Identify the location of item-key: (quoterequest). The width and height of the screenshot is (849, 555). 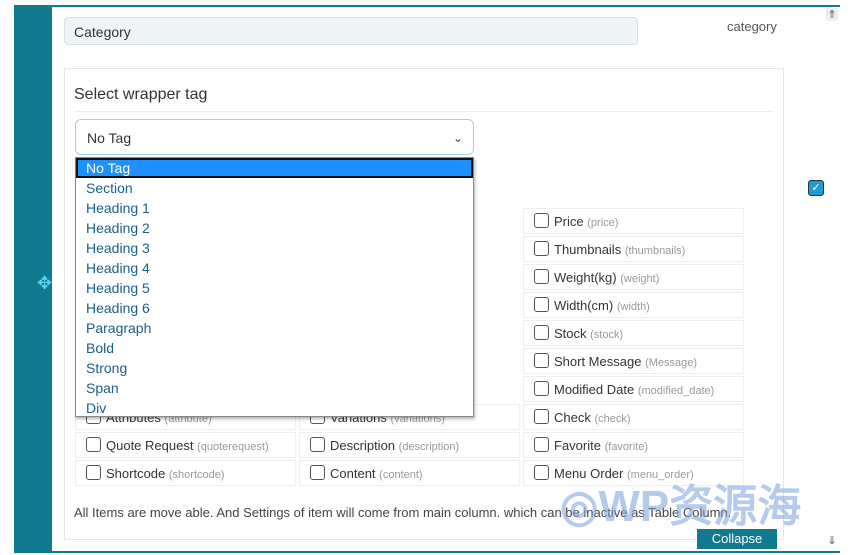
(233, 447).